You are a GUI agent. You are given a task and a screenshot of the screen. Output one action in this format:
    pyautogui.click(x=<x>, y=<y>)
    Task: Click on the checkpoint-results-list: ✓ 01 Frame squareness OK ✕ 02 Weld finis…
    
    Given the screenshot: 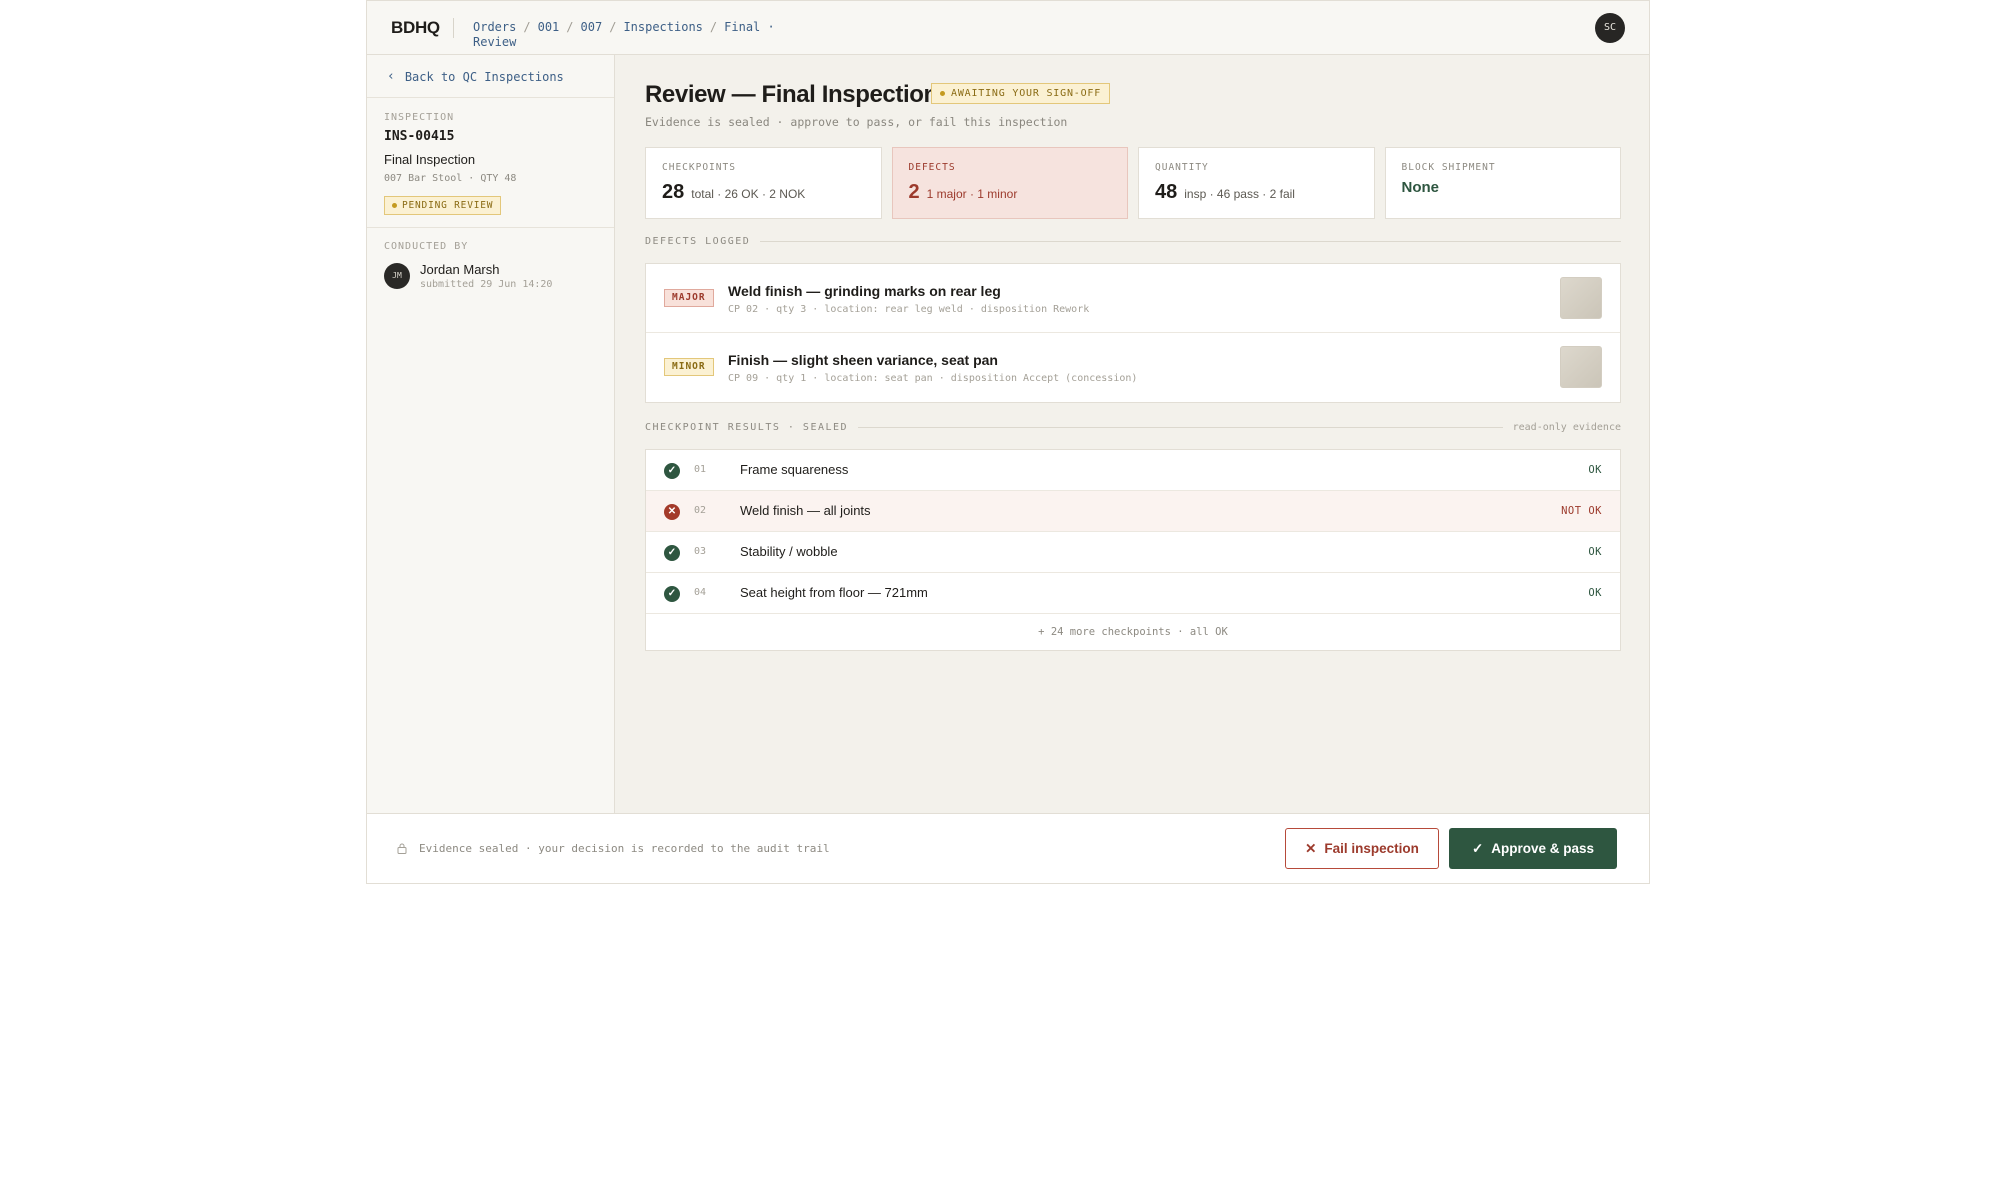 What is the action you would take?
    pyautogui.click(x=1133, y=550)
    